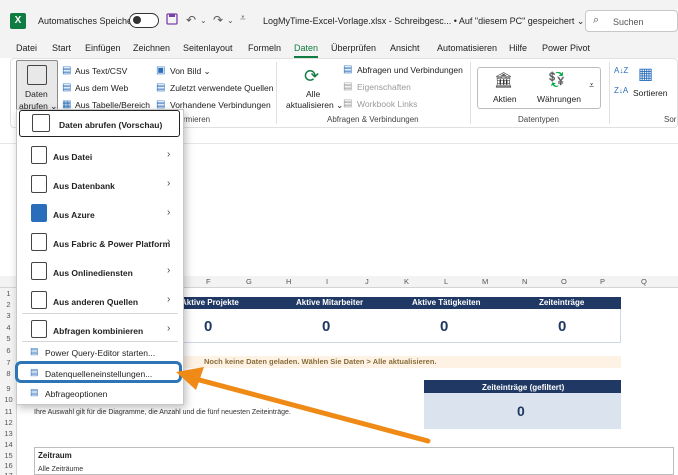 The height and width of the screenshot is (475, 678). I want to click on database-icon, so click(37, 75).